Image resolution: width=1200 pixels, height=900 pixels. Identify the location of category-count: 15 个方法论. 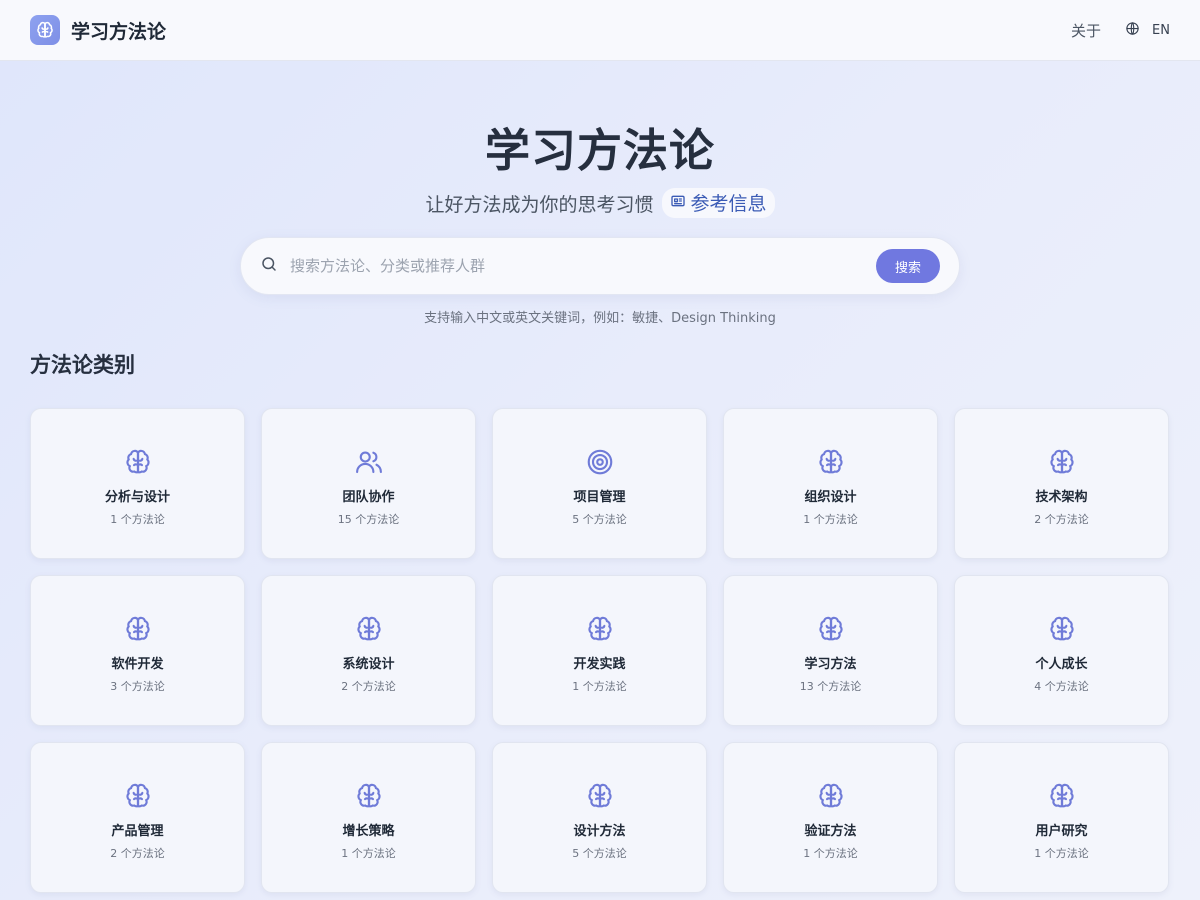
(368, 519).